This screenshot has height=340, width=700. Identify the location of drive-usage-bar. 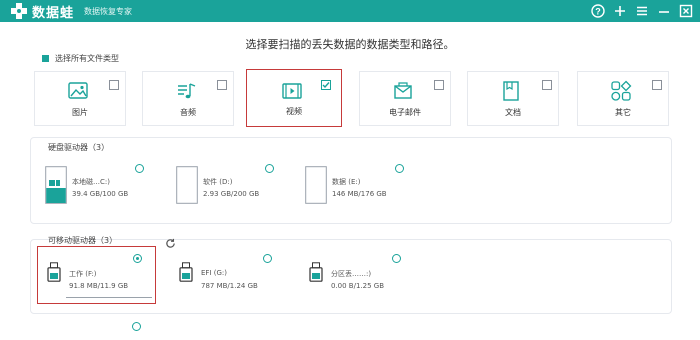
(109, 297).